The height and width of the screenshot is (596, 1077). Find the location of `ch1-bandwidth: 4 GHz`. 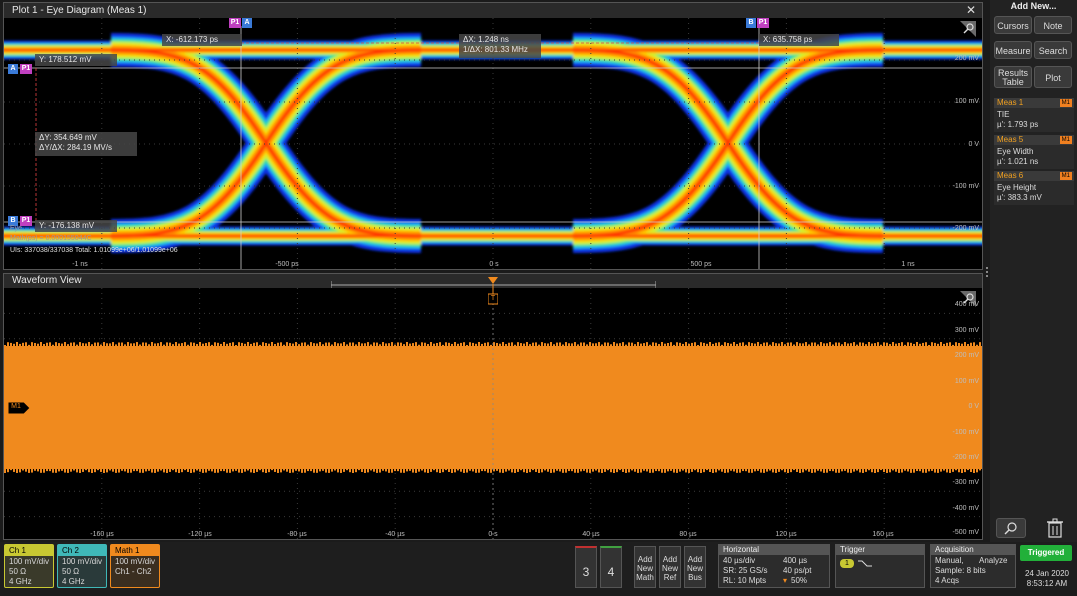

ch1-bandwidth: 4 GHz is located at coordinates (20, 581).